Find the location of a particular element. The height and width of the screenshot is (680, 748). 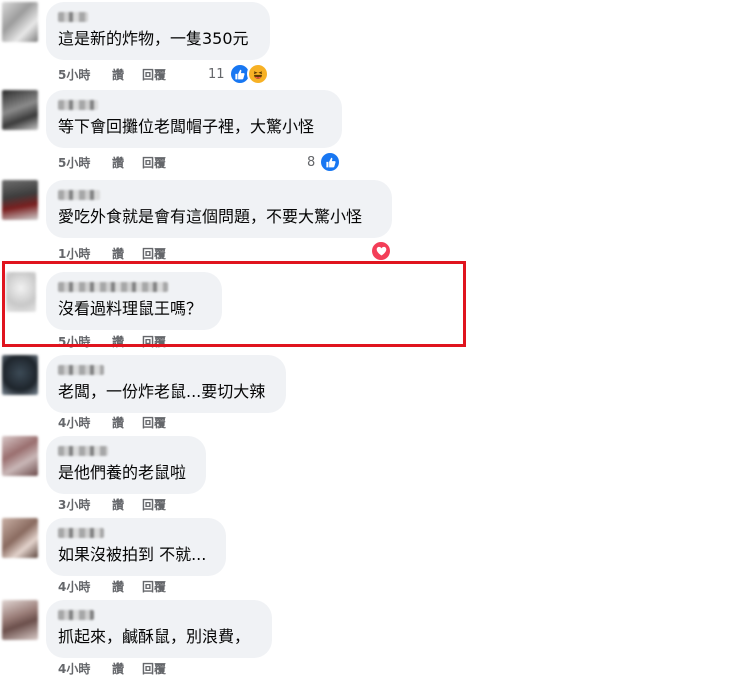

reaction-summary is located at coordinates (381, 251).